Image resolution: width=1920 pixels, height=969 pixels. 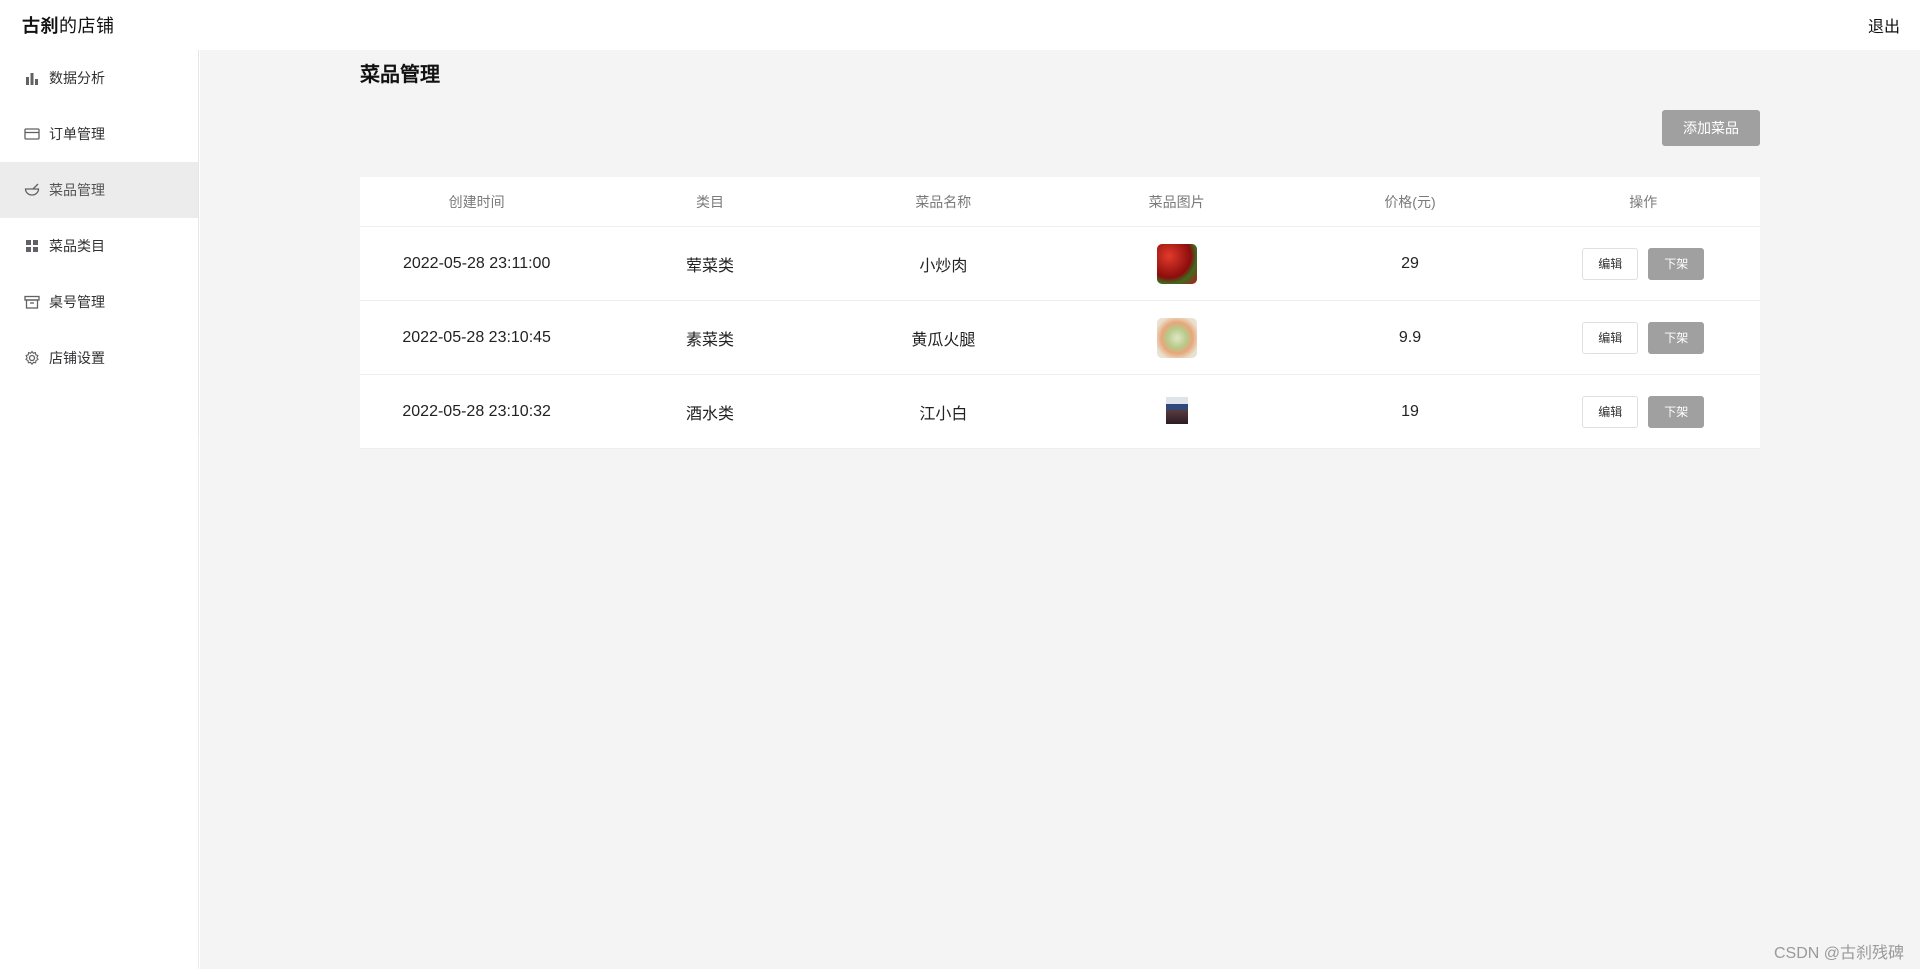 I want to click on sidebar-item-label: 桌号管理, so click(x=77, y=302).